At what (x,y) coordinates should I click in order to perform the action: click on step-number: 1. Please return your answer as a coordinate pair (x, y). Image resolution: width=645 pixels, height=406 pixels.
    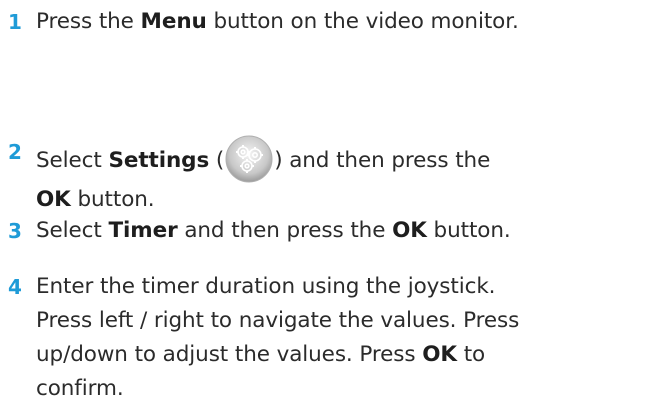
    Looking at the image, I should click on (15, 22).